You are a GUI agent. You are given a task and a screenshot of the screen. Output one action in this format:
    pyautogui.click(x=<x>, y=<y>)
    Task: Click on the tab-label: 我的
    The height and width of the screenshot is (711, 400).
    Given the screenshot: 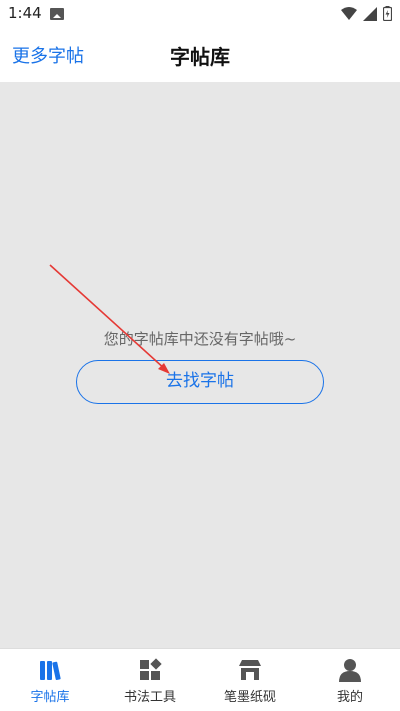 What is the action you would take?
    pyautogui.click(x=349, y=697)
    